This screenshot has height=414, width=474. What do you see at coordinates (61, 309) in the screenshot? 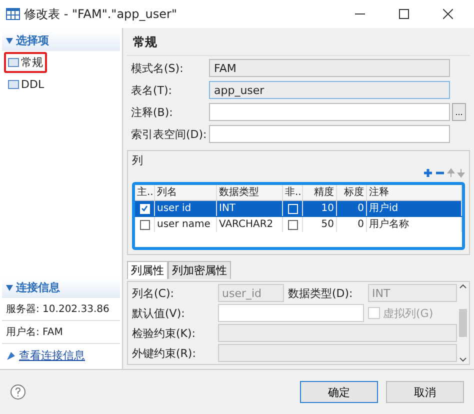
I see `info-text: 服务器: 10.202.33.86` at bounding box center [61, 309].